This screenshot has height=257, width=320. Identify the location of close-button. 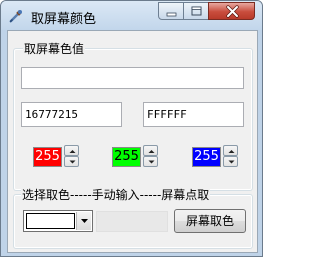
(231, 11).